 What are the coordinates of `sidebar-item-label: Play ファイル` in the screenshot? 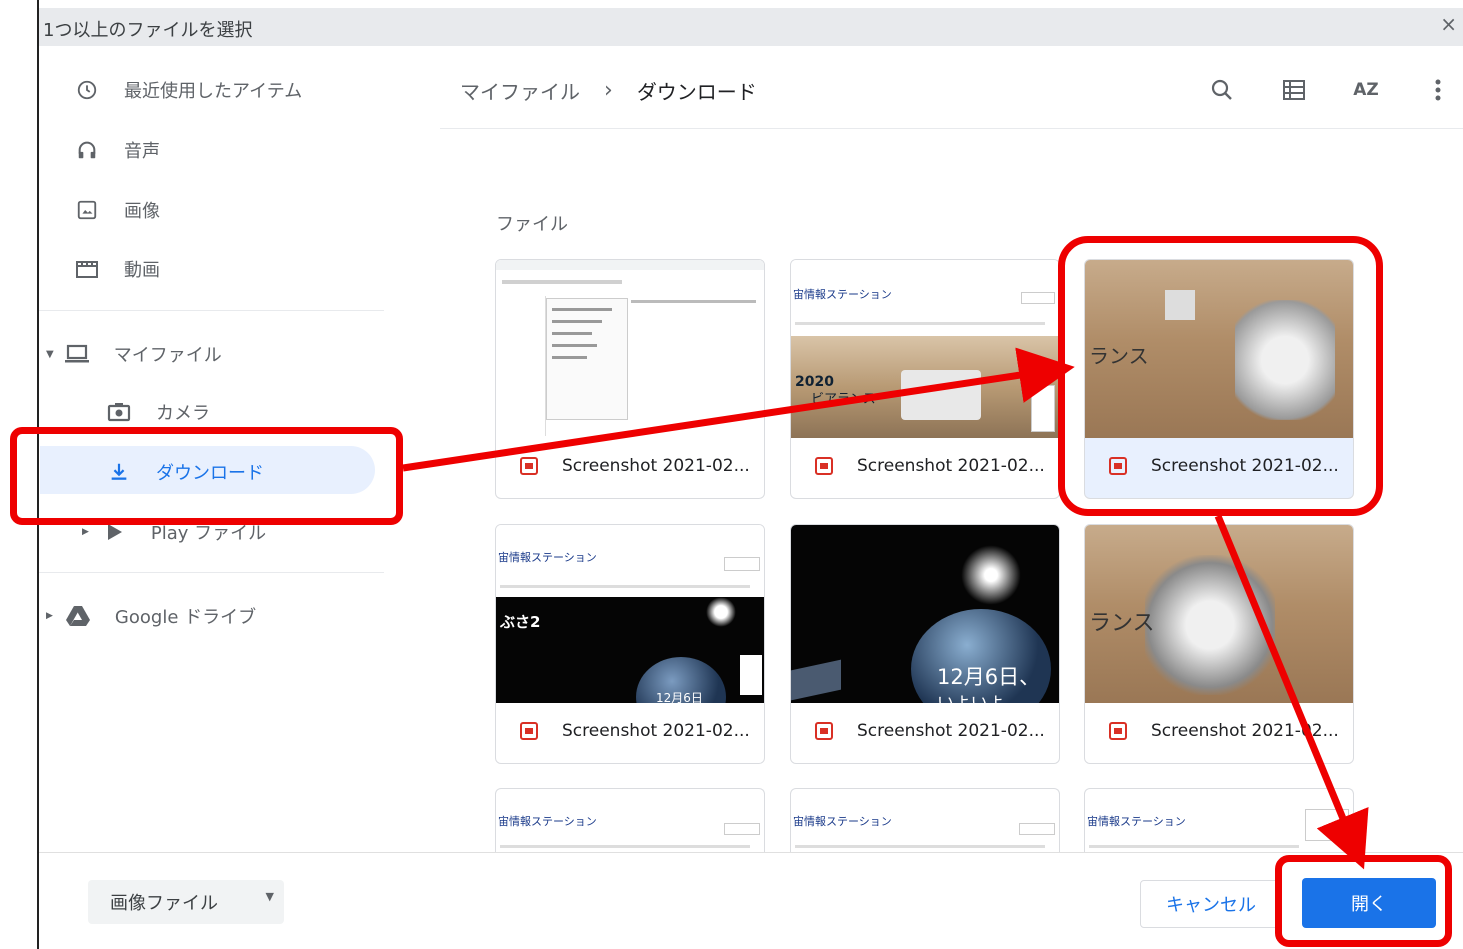 It's located at (208, 533).